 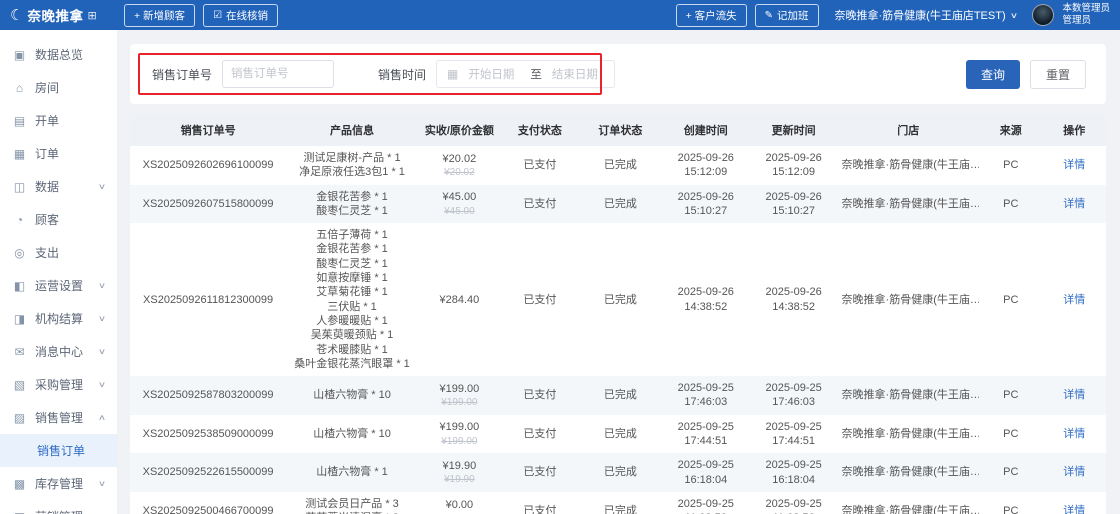 I want to click on sidebar-item-customer: ◔ 顾客, so click(x=58, y=219).